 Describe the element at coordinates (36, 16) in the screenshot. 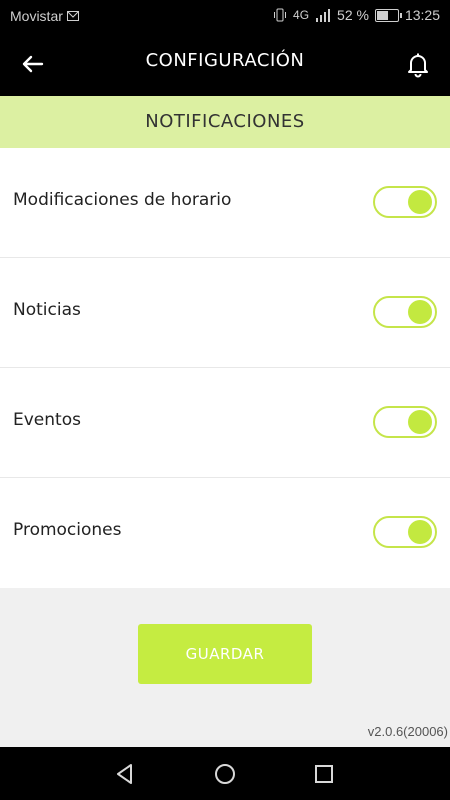

I see `carrier-name: Movistar` at that location.